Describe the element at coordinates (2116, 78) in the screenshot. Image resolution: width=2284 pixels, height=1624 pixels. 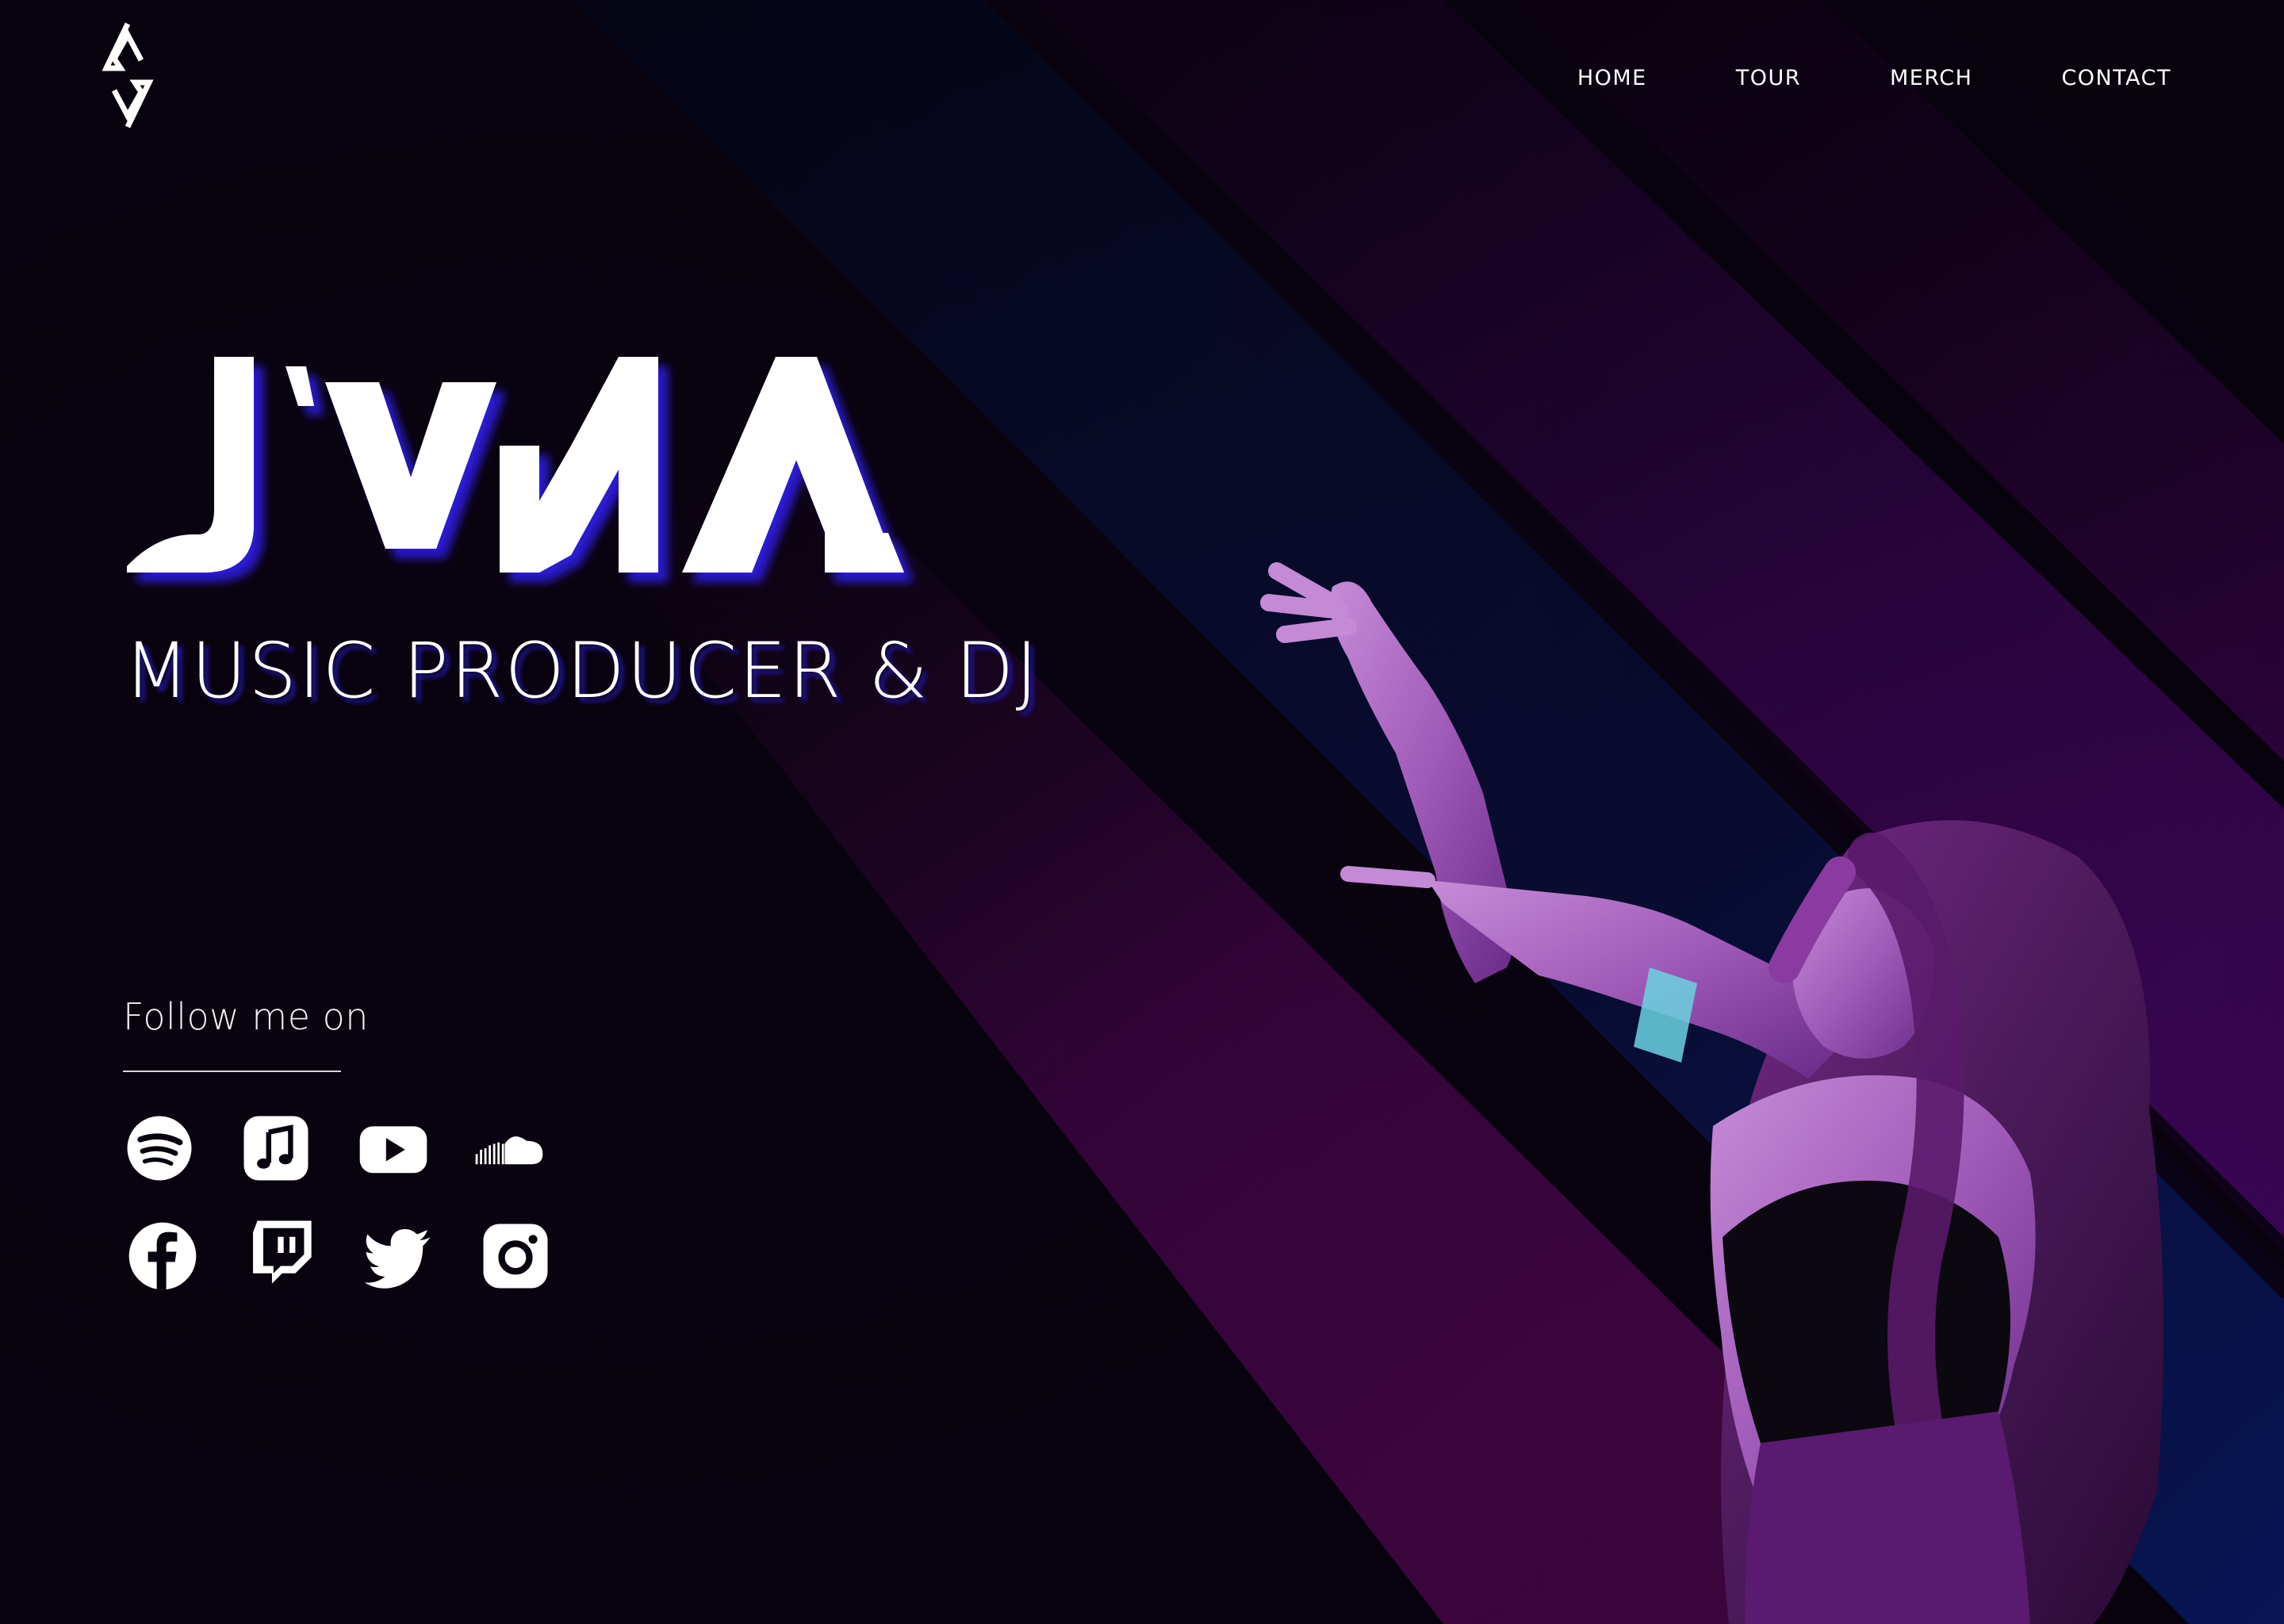
I see `nav-contact: CONTACT` at that location.